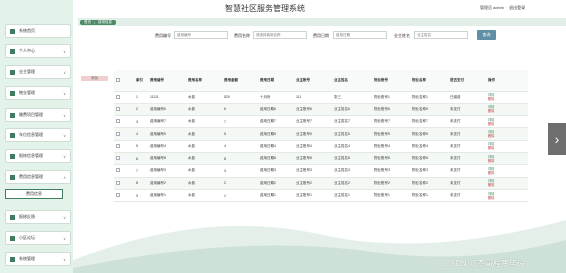 This screenshot has width=566, height=273. I want to click on cell-prop-name: 物业名称1, so click(429, 97).